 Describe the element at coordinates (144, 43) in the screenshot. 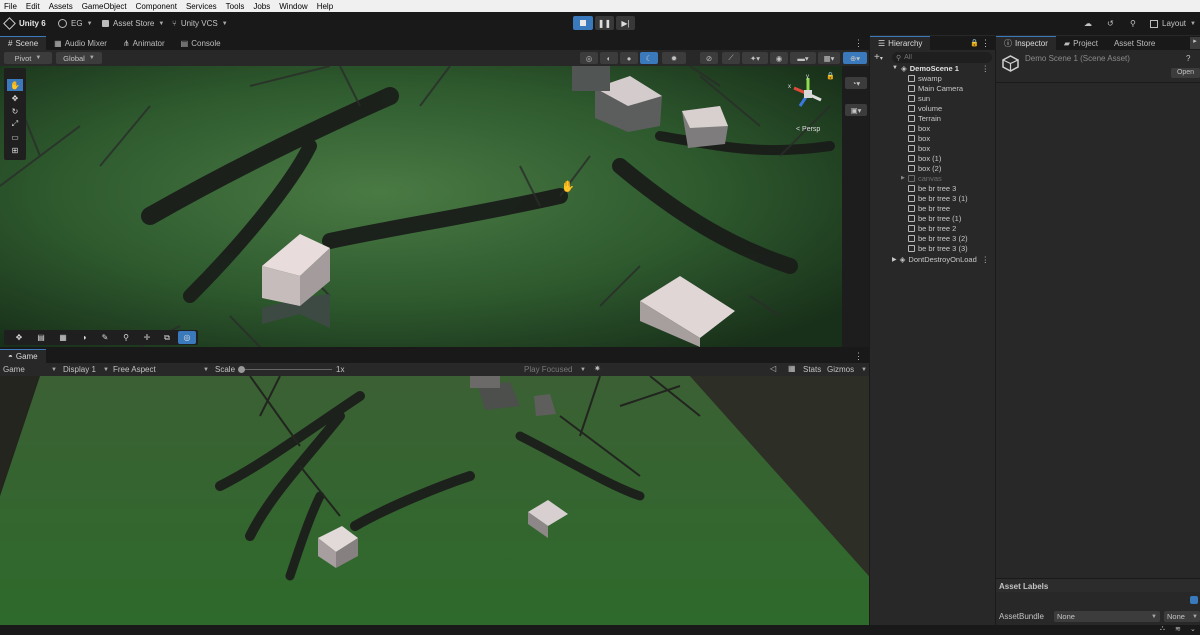

I see `tab-animator: ⋔ Animator` at that location.